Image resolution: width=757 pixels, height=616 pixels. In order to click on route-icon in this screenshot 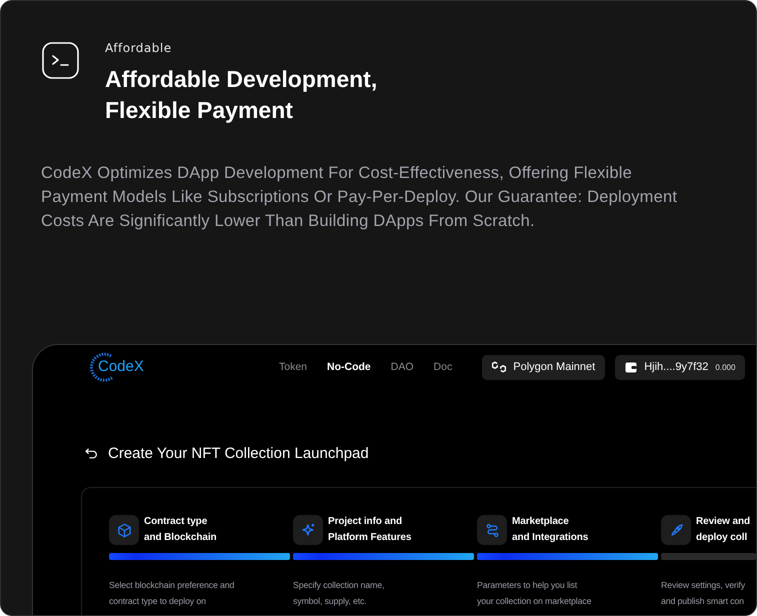, I will do `click(492, 530)`.